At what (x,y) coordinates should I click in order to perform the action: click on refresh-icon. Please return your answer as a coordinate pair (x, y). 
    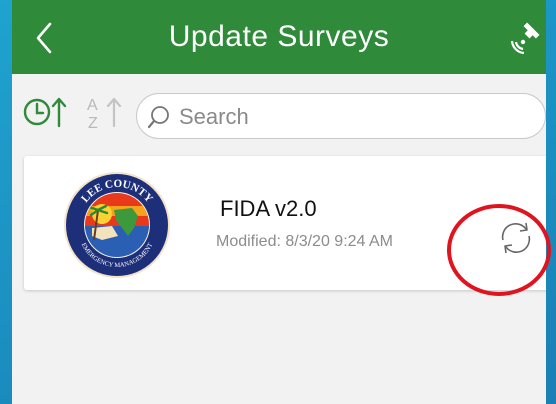
    Looking at the image, I should click on (516, 238).